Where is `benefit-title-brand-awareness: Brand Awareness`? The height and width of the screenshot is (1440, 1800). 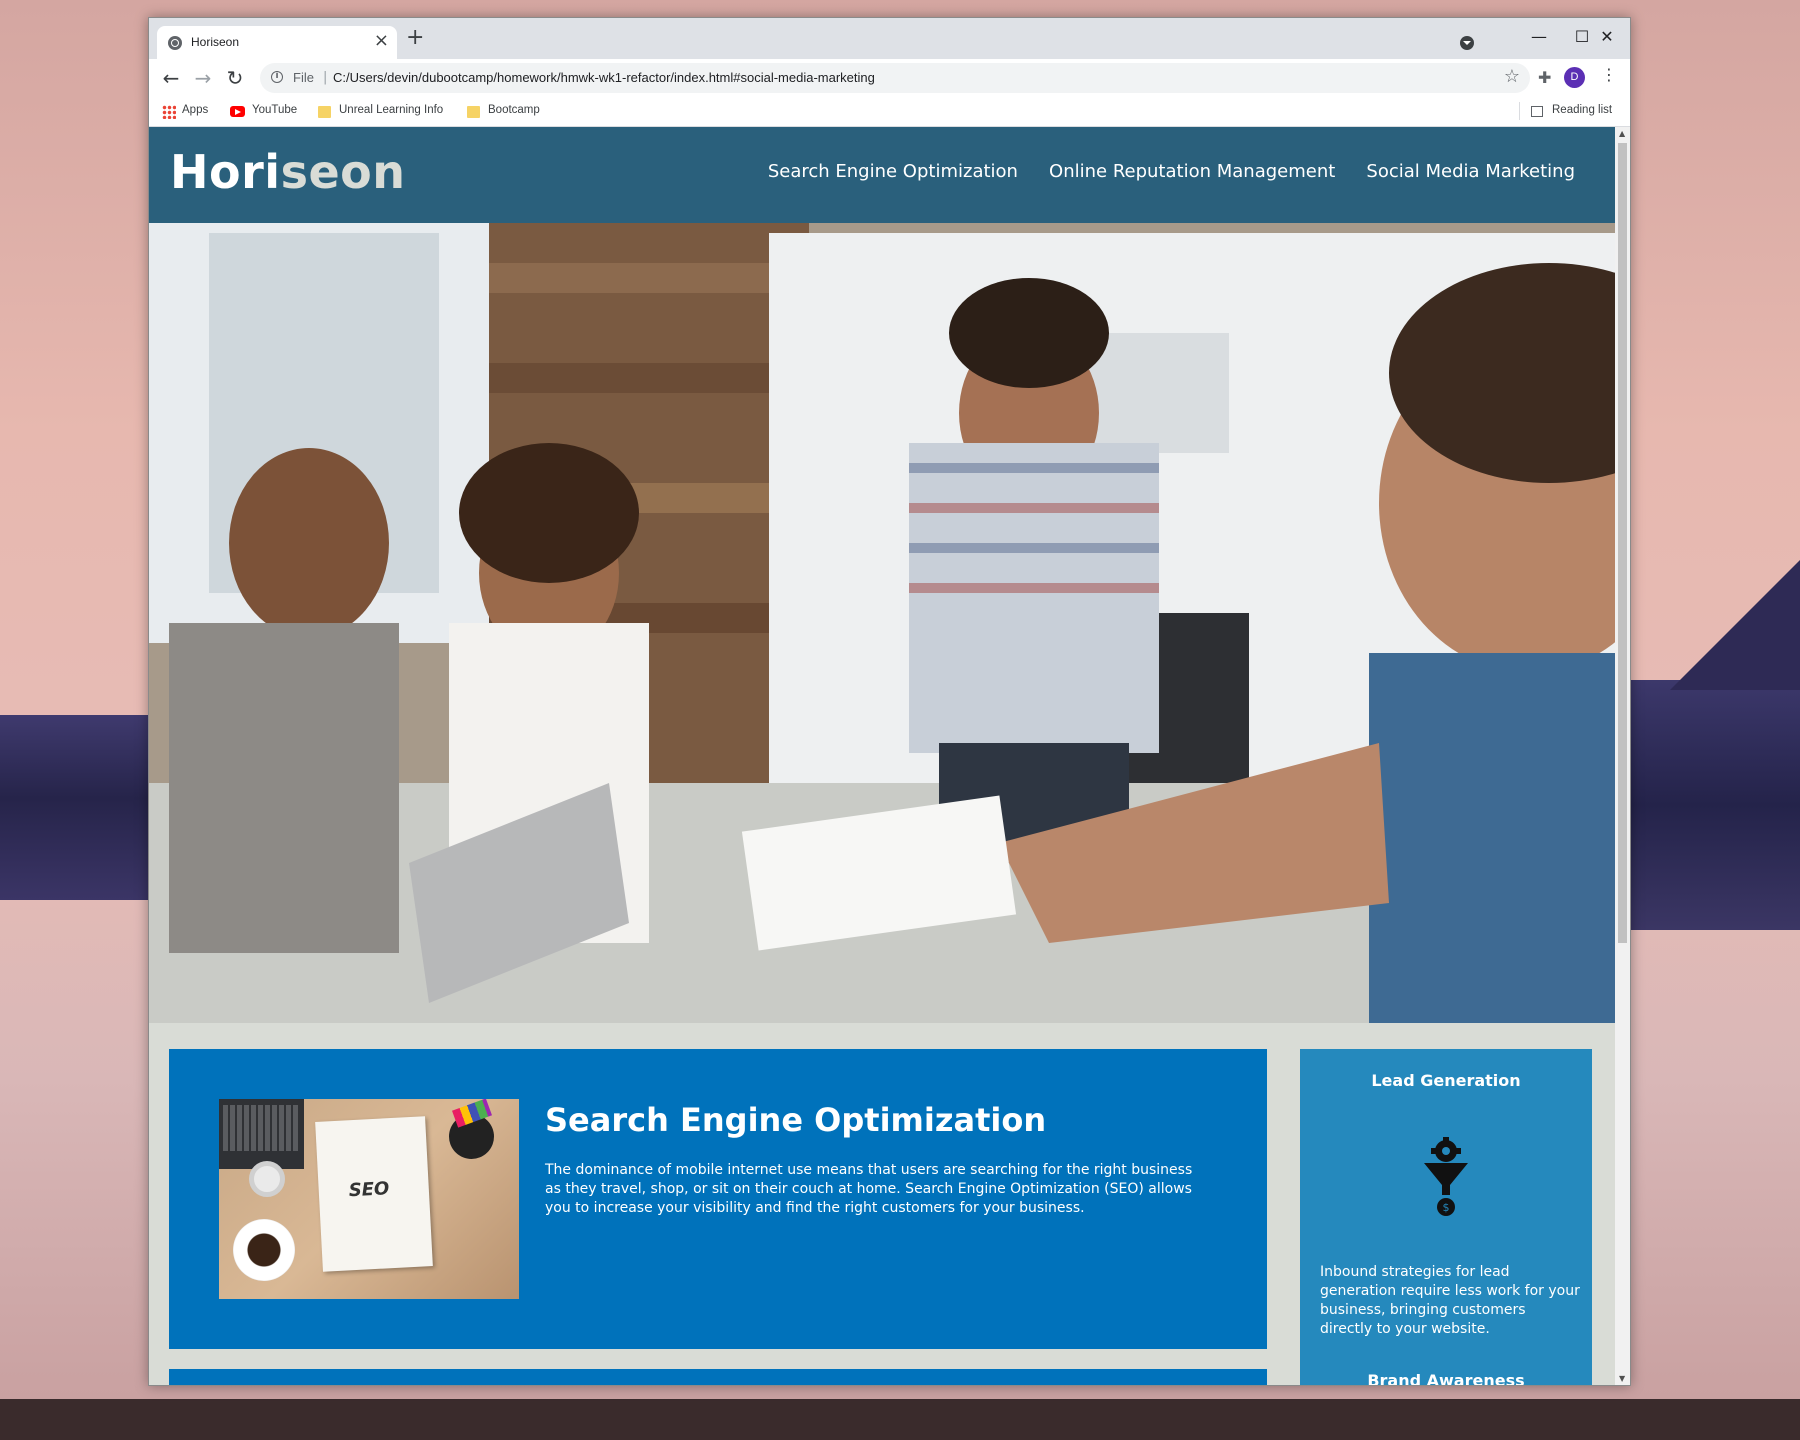
benefit-title-brand-awareness: Brand Awareness is located at coordinates (1446, 1378).